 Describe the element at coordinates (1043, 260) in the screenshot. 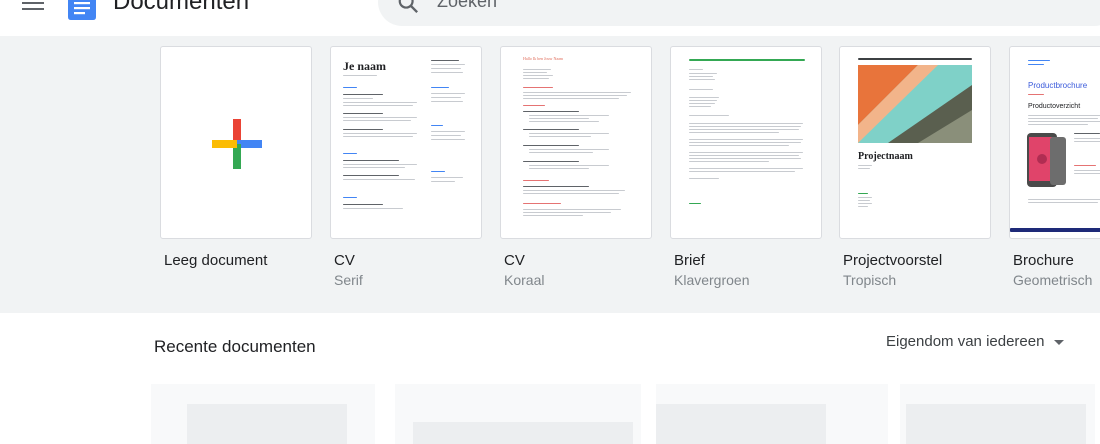

I see `template-name: Brochure` at that location.